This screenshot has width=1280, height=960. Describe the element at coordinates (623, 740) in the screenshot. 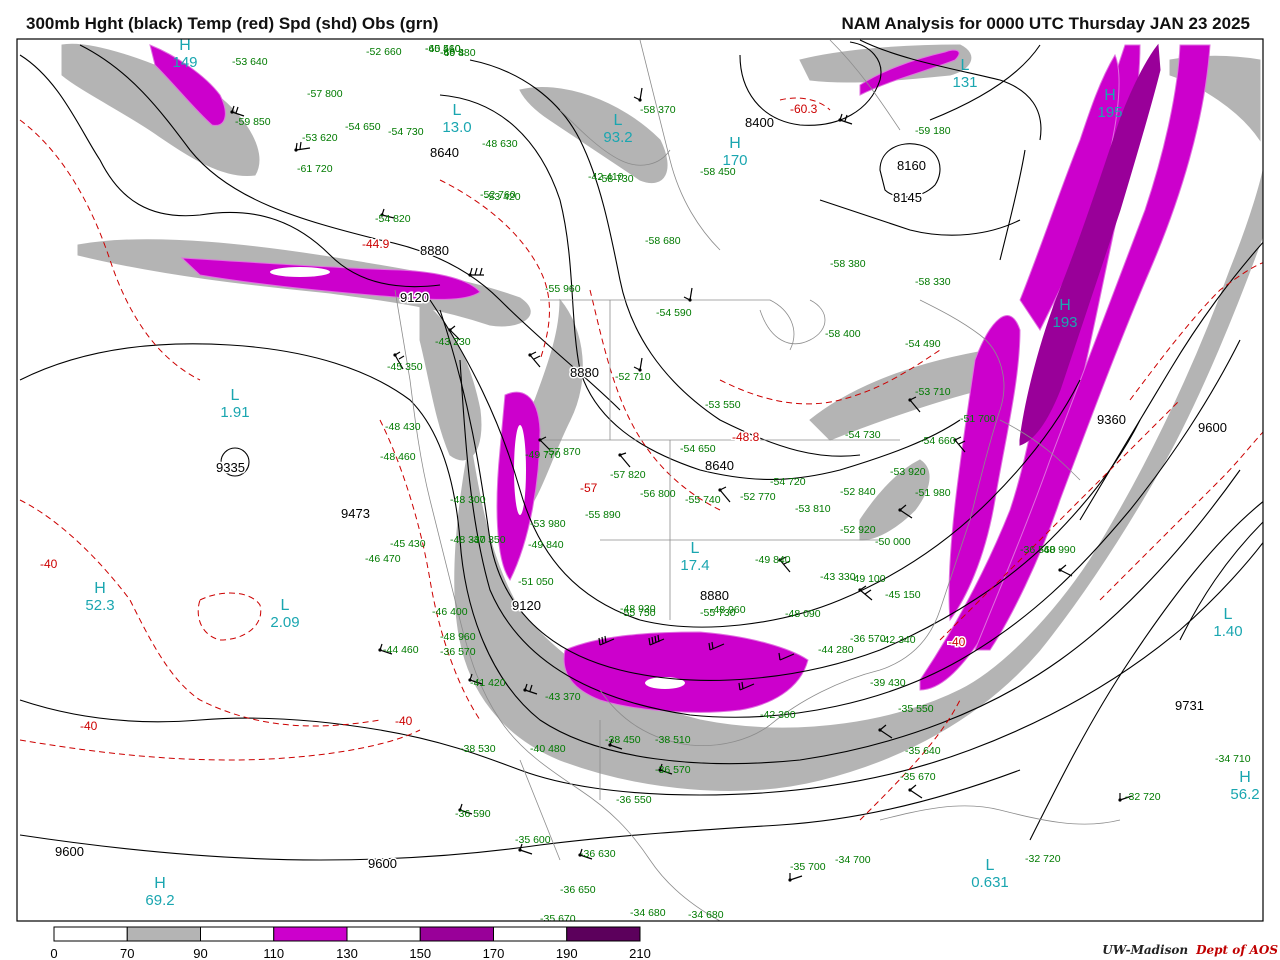

I see `obs-station-label: -38 450` at that location.